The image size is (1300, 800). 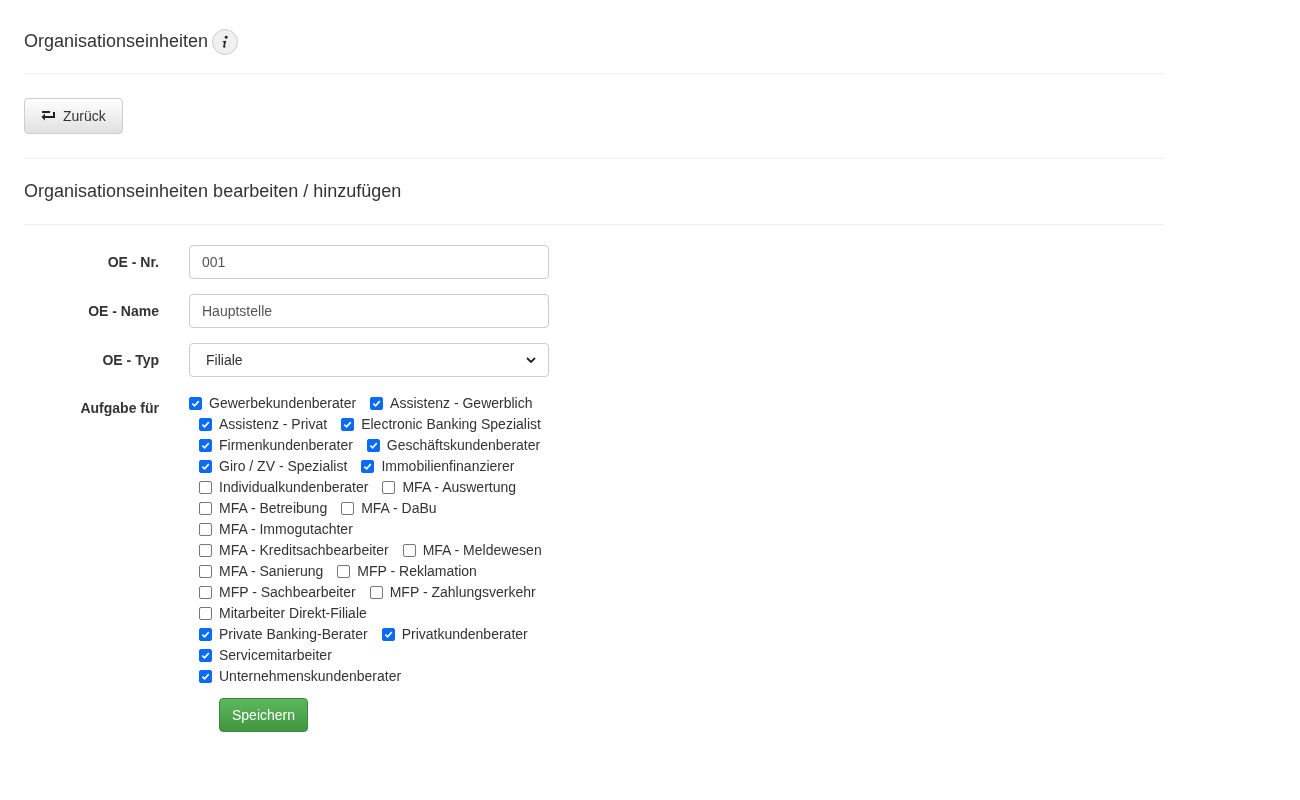 I want to click on field-label: Aufgabe für, so click(x=119, y=408).